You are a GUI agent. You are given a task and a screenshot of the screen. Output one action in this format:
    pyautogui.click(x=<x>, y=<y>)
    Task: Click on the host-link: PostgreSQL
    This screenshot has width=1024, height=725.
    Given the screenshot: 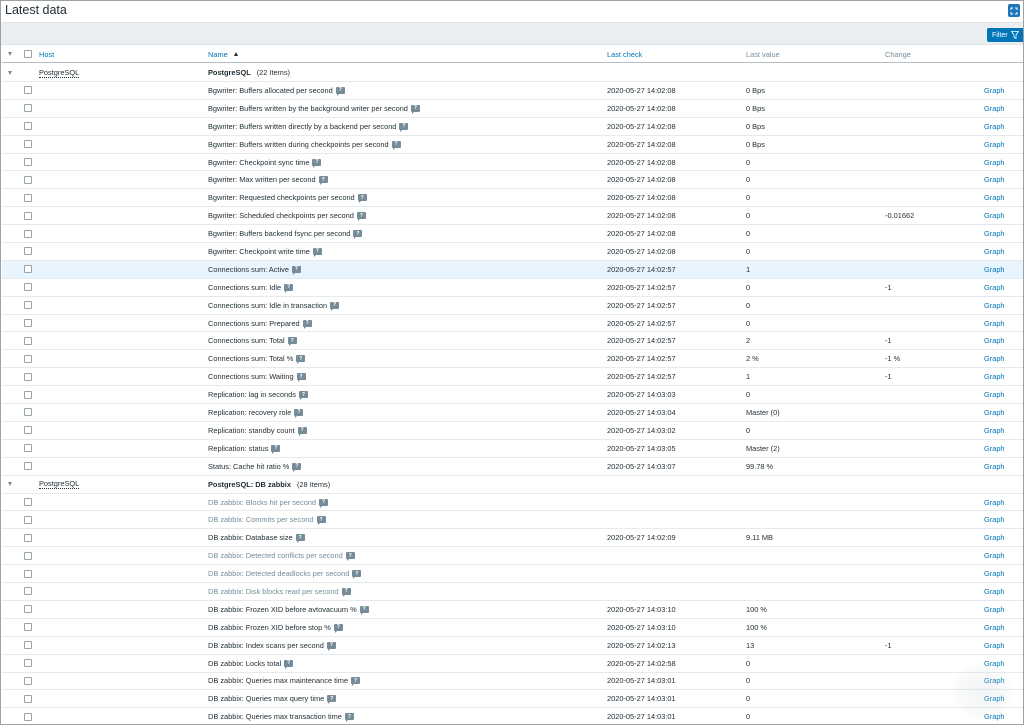 What is the action you would take?
    pyautogui.click(x=59, y=73)
    